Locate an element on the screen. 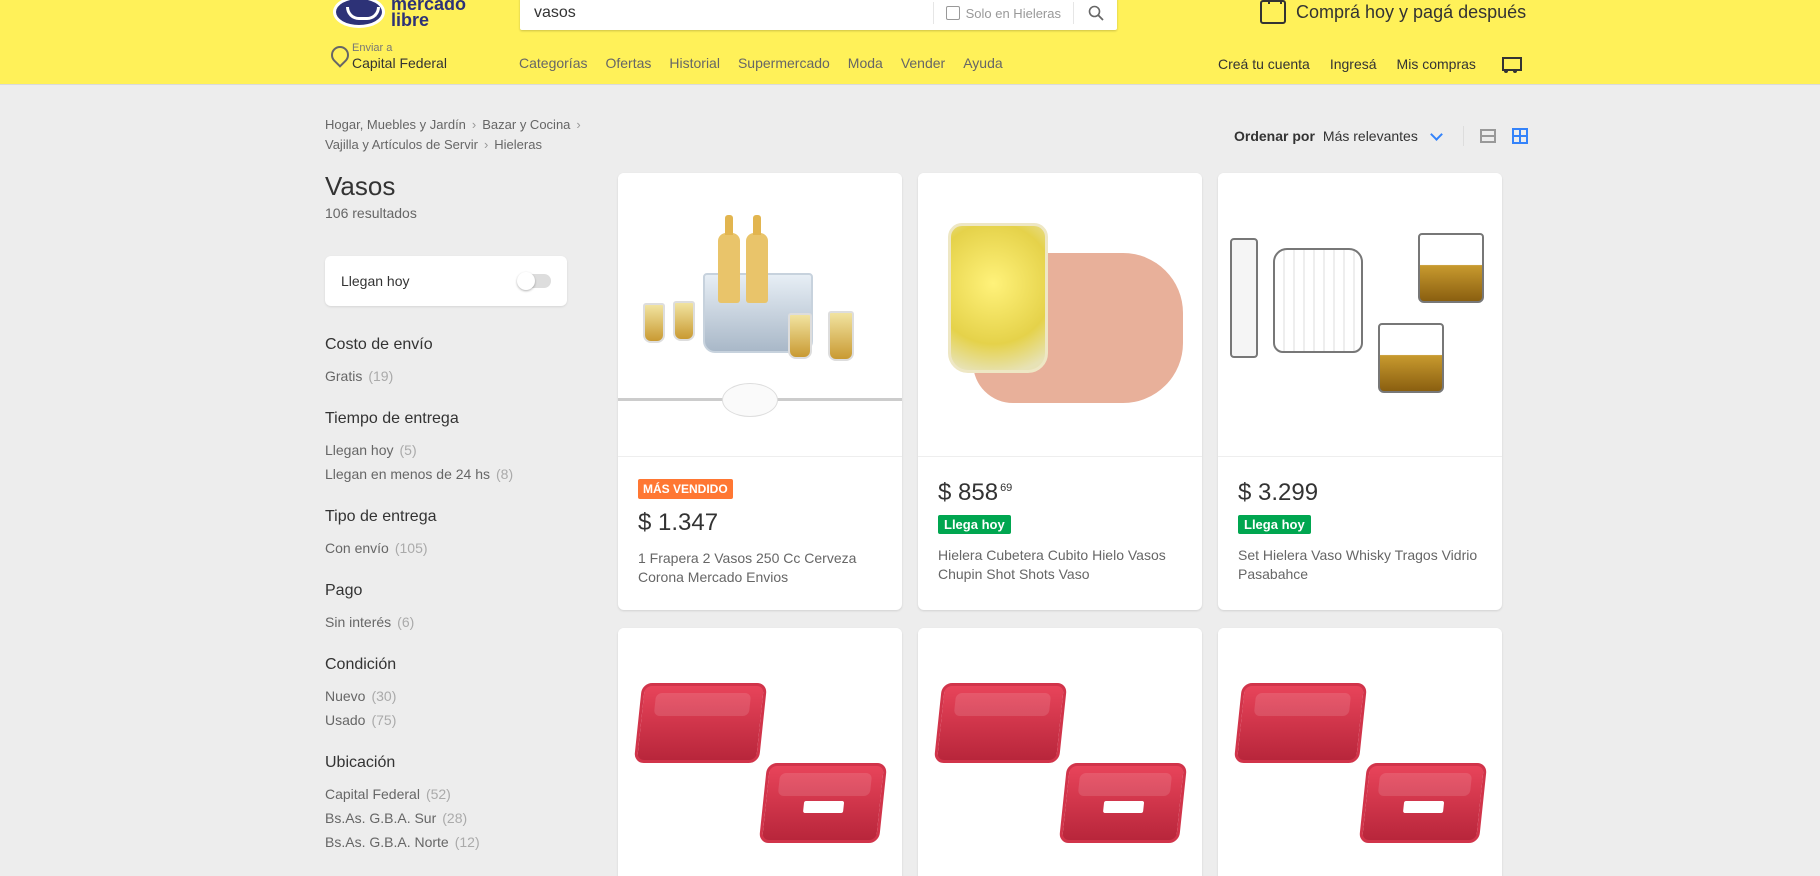 The width and height of the screenshot is (1820, 876). ice-tongs-graphic is located at coordinates (1244, 298).